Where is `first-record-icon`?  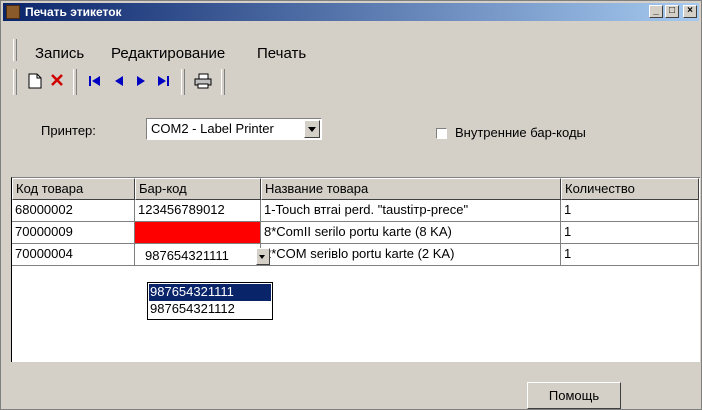
first-record-icon is located at coordinates (95, 83).